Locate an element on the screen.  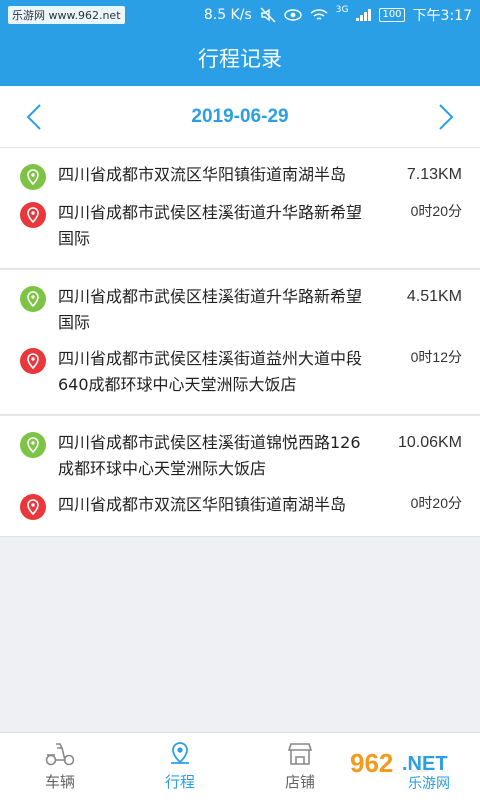
trip-duration: 0时12分 is located at coordinates (436, 357).